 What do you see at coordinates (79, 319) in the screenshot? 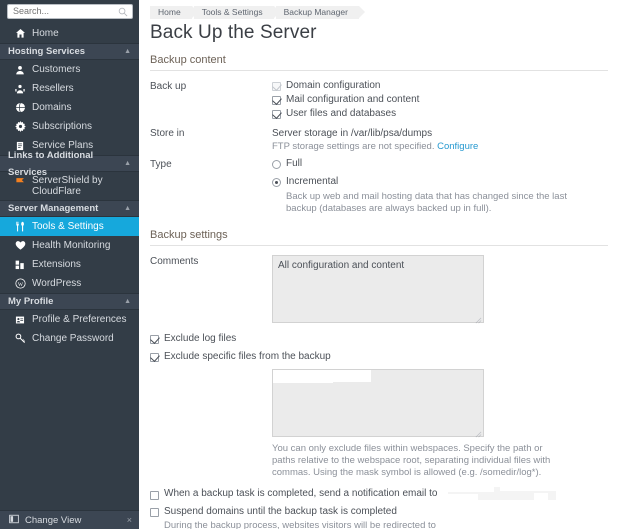
I see `sidebar-item-label-profile-preferences: Profile & Preferences` at bounding box center [79, 319].